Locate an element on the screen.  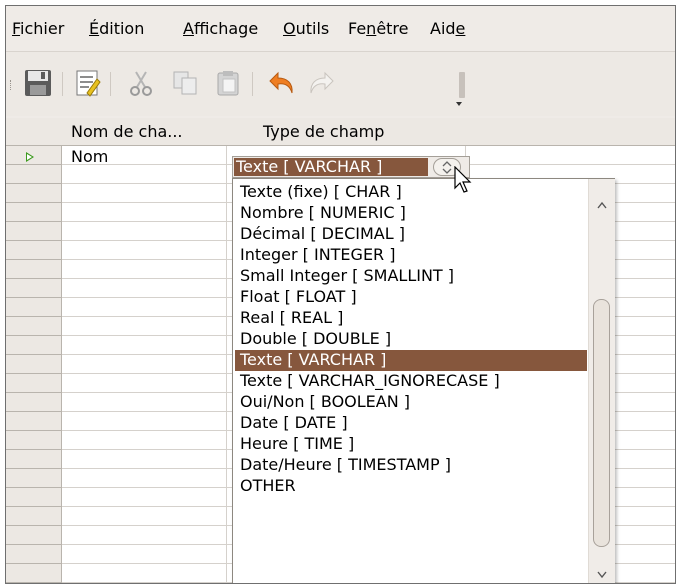
column-header-field-type: Type de champ is located at coordinates (346, 132).